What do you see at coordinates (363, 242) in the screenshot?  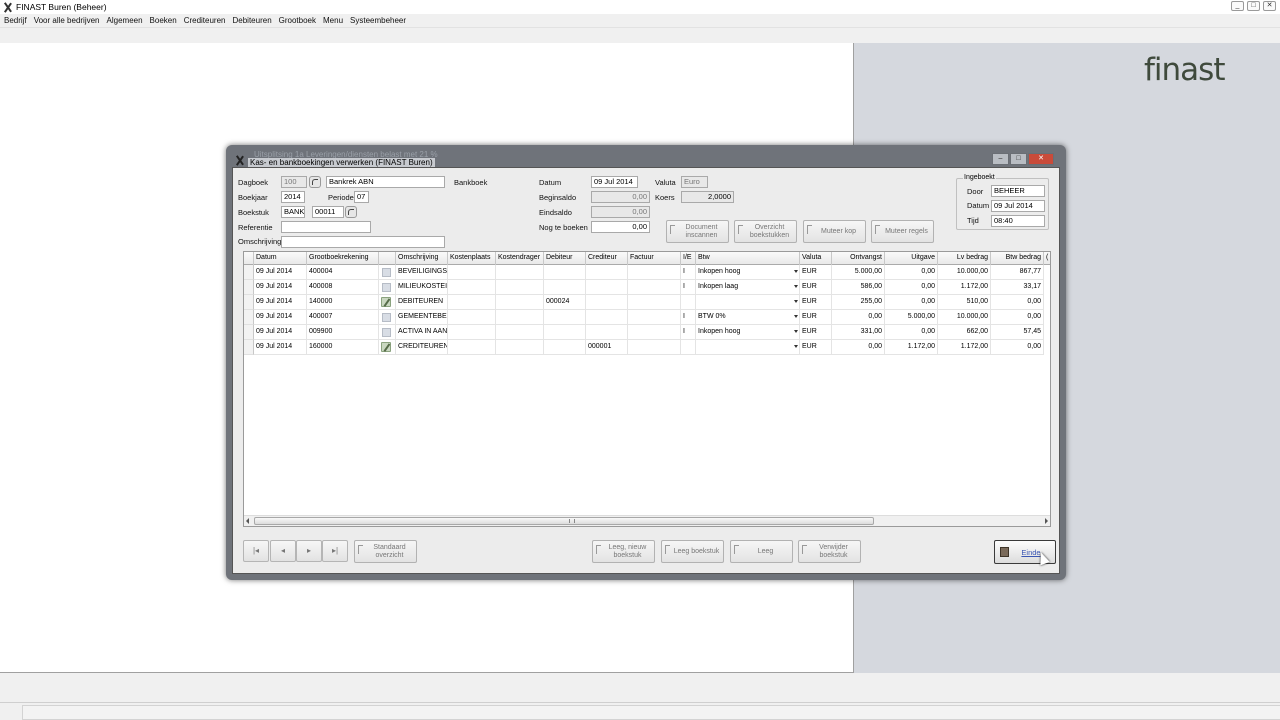 I see `omschrijving-field` at bounding box center [363, 242].